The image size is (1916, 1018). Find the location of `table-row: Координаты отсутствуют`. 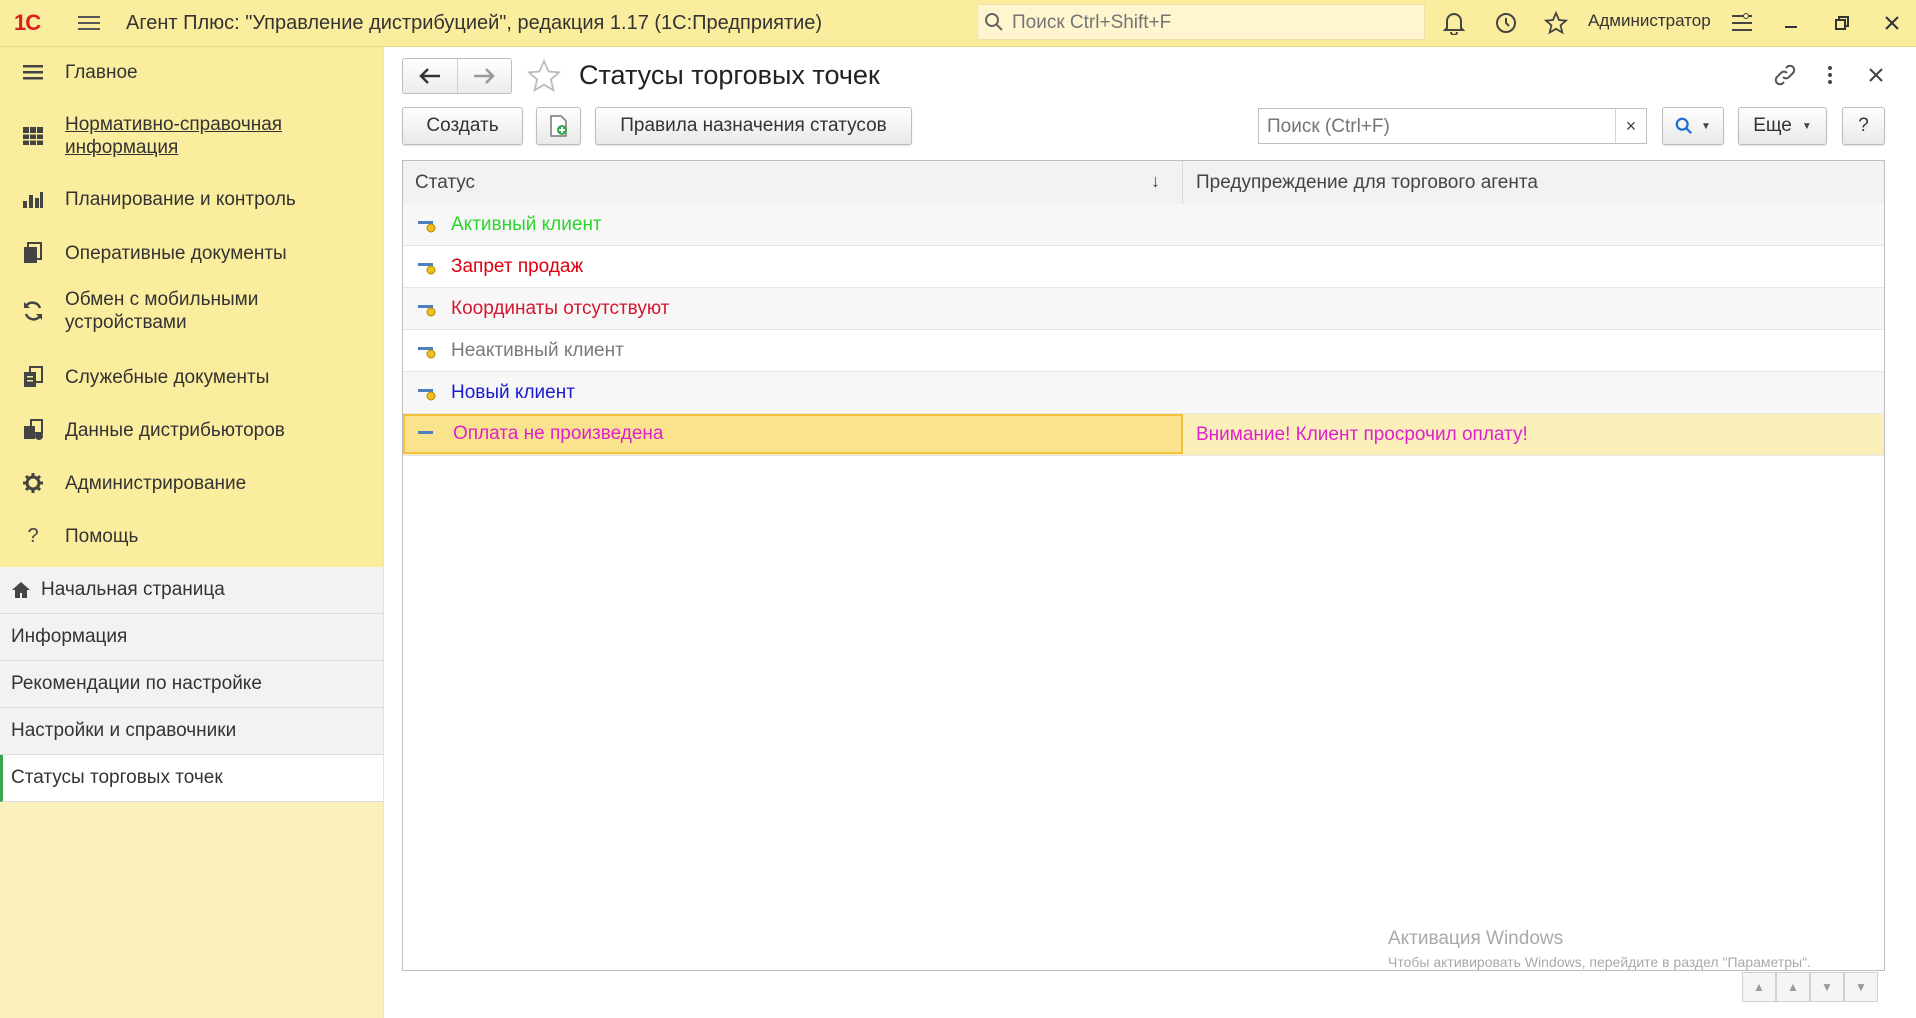

table-row: Координаты отсутствуют is located at coordinates (1143, 309).